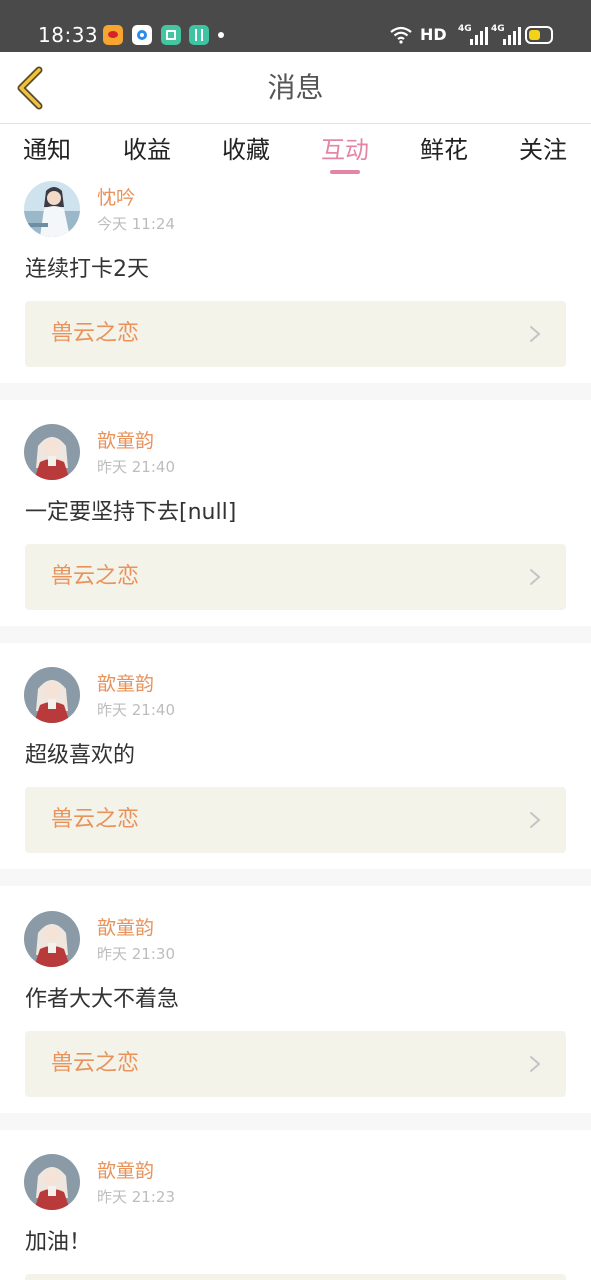 This screenshot has height=1280, width=591. I want to click on tab-favorites: 收藏, so click(246, 150).